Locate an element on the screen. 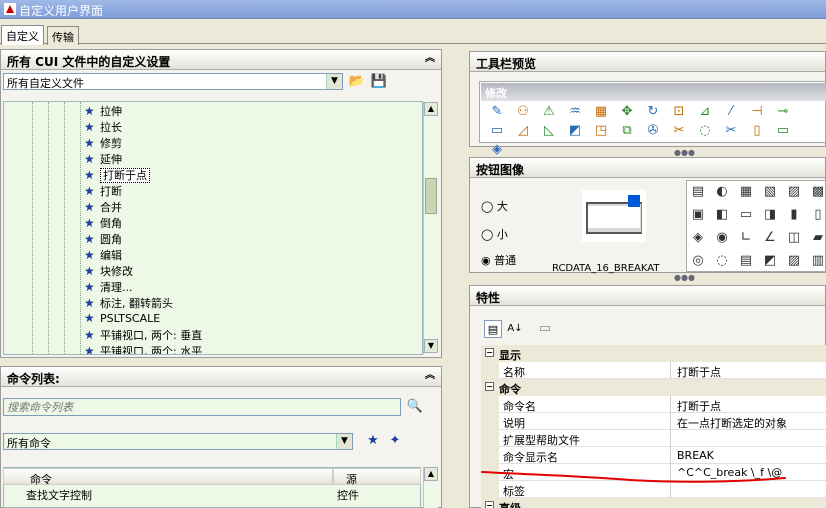  load-partial-cui-icon: 📂 is located at coordinates (357, 82).